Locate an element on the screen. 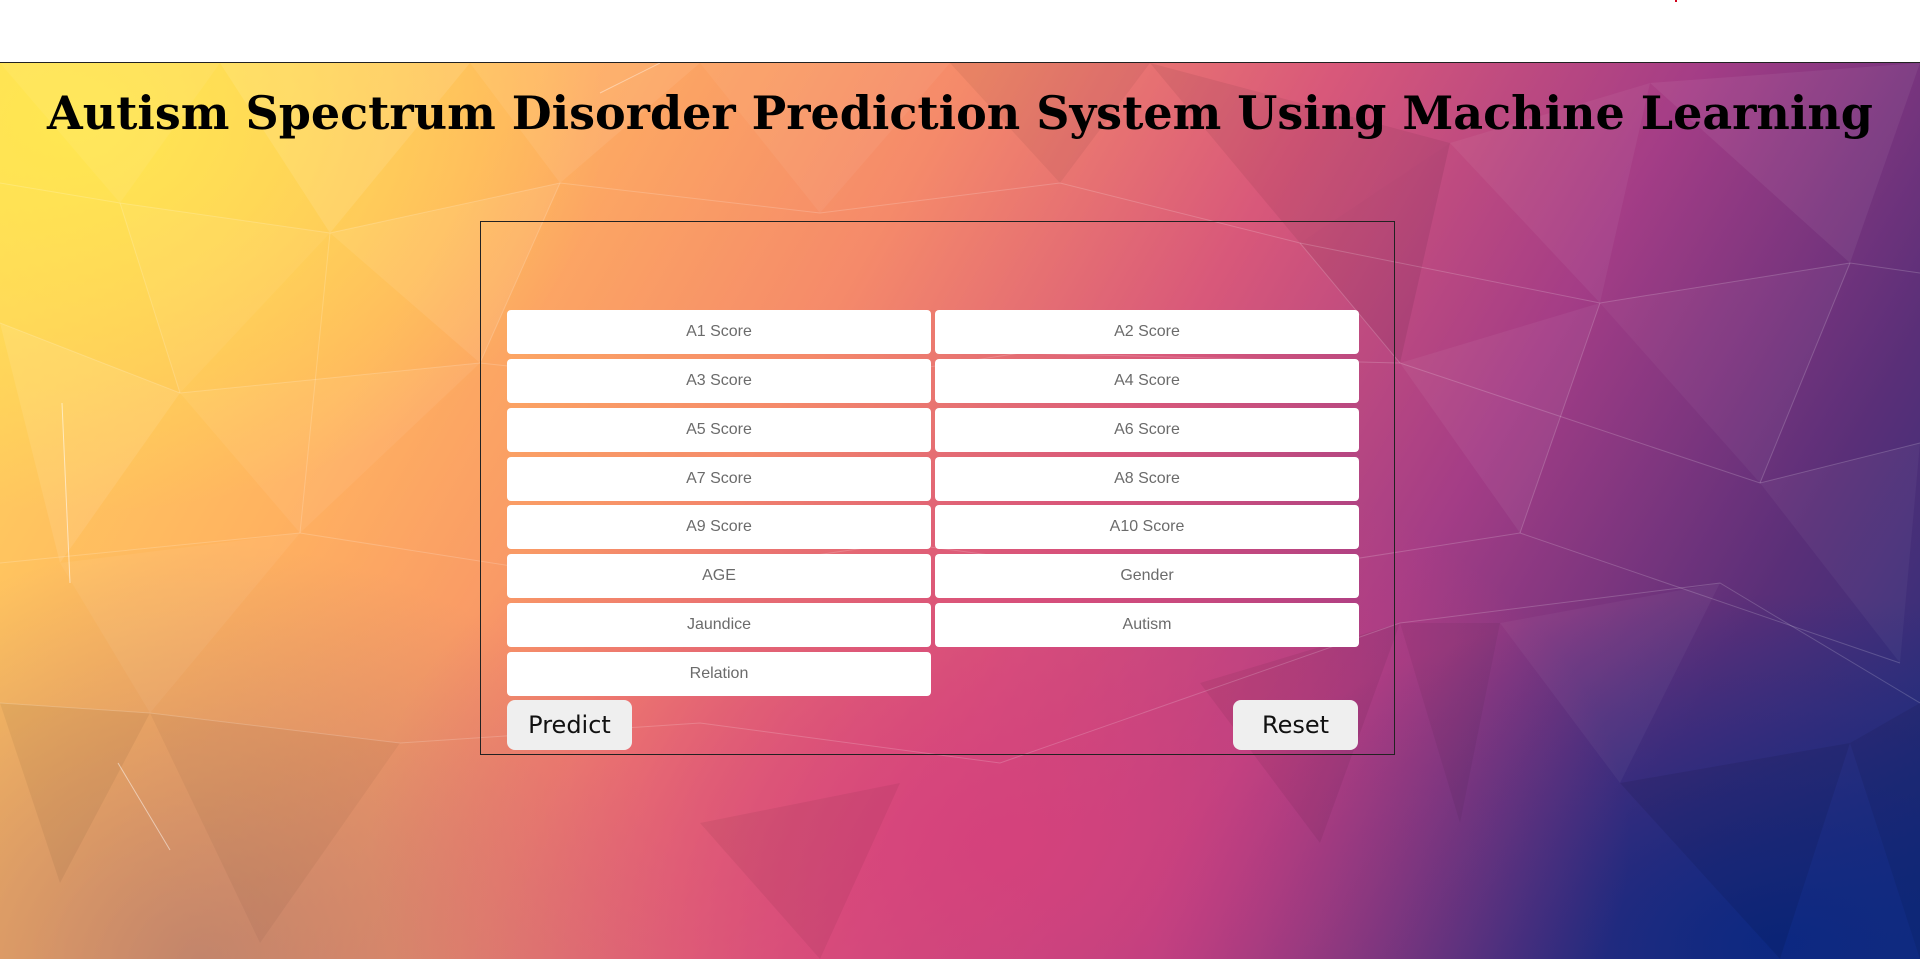 The height and width of the screenshot is (959, 1920). reset-button: Reset is located at coordinates (1295, 725).